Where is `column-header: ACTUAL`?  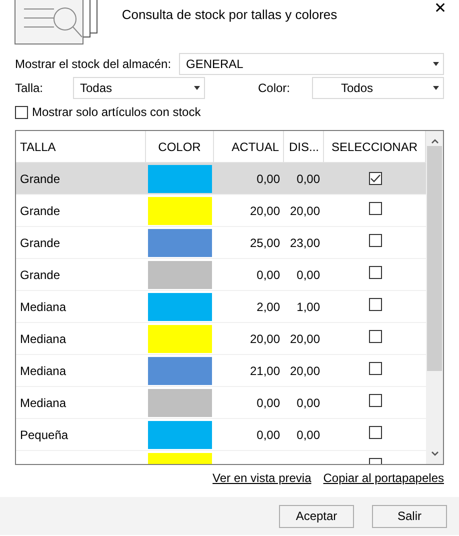
column-header: ACTUAL is located at coordinates (255, 147).